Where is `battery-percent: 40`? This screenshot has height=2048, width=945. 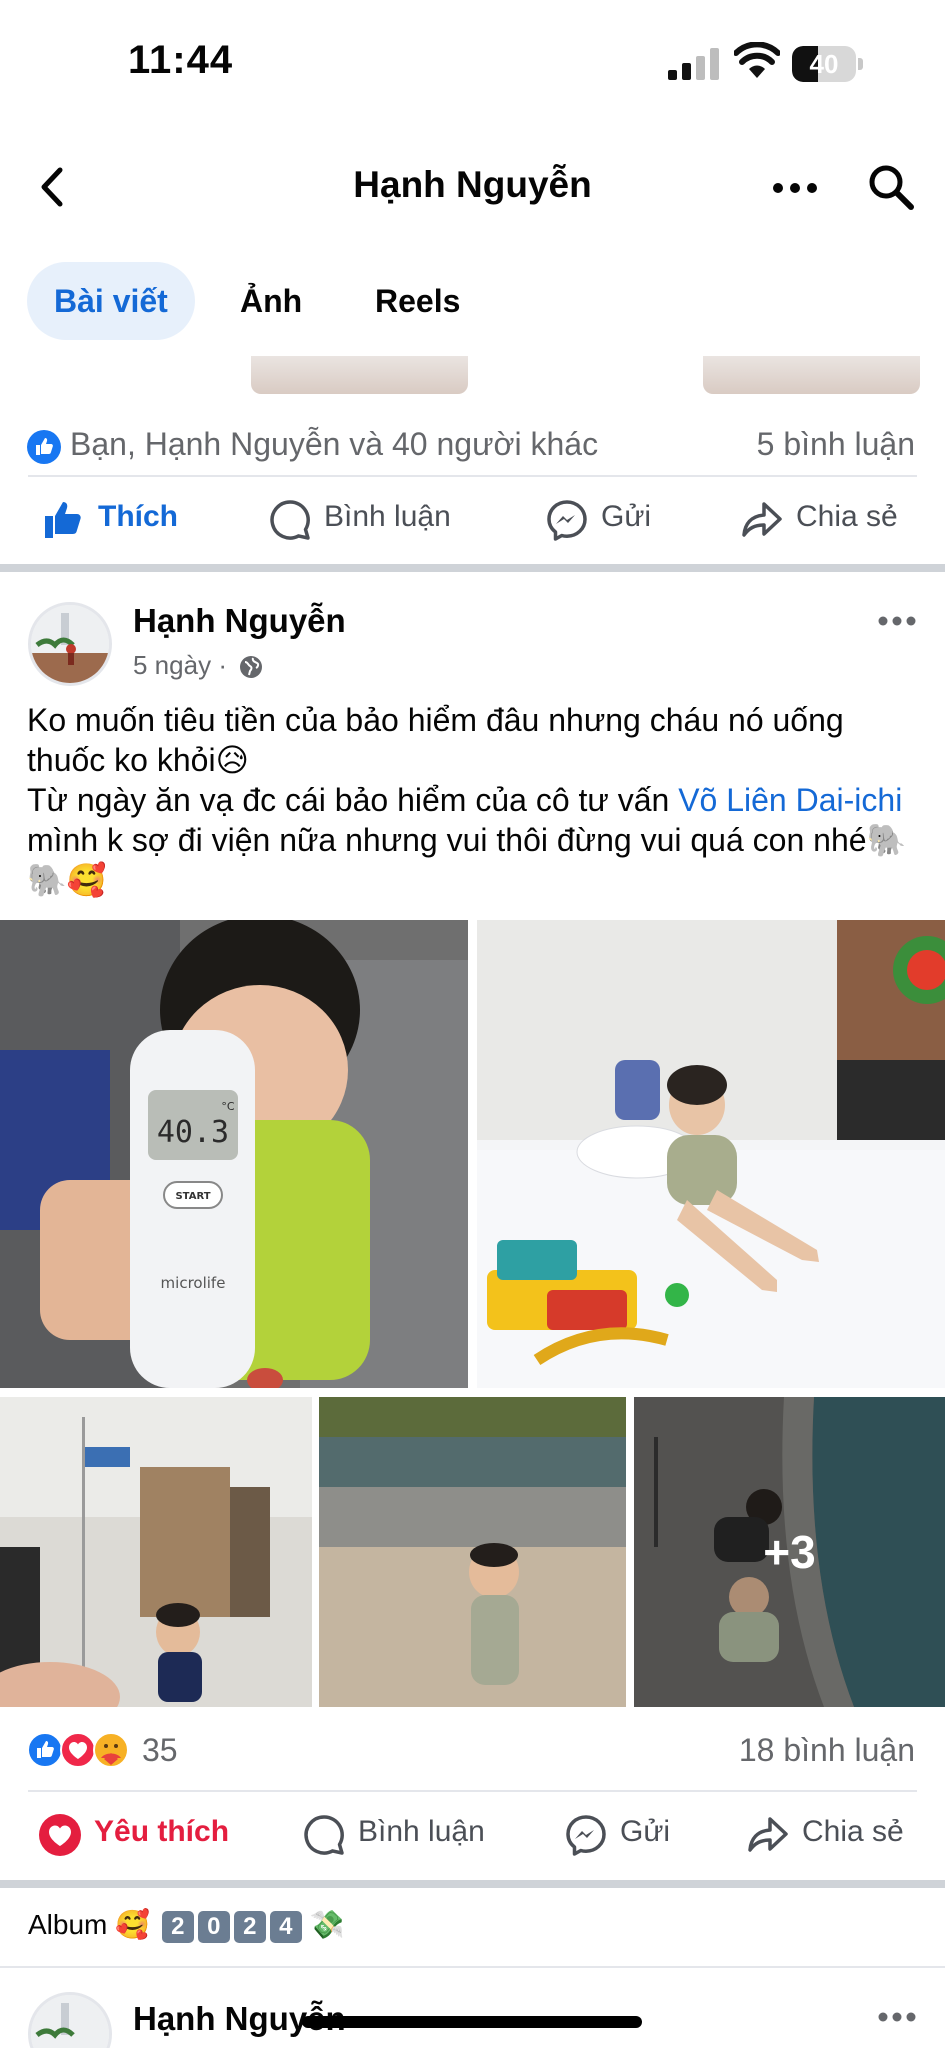
battery-percent: 40 is located at coordinates (824, 64).